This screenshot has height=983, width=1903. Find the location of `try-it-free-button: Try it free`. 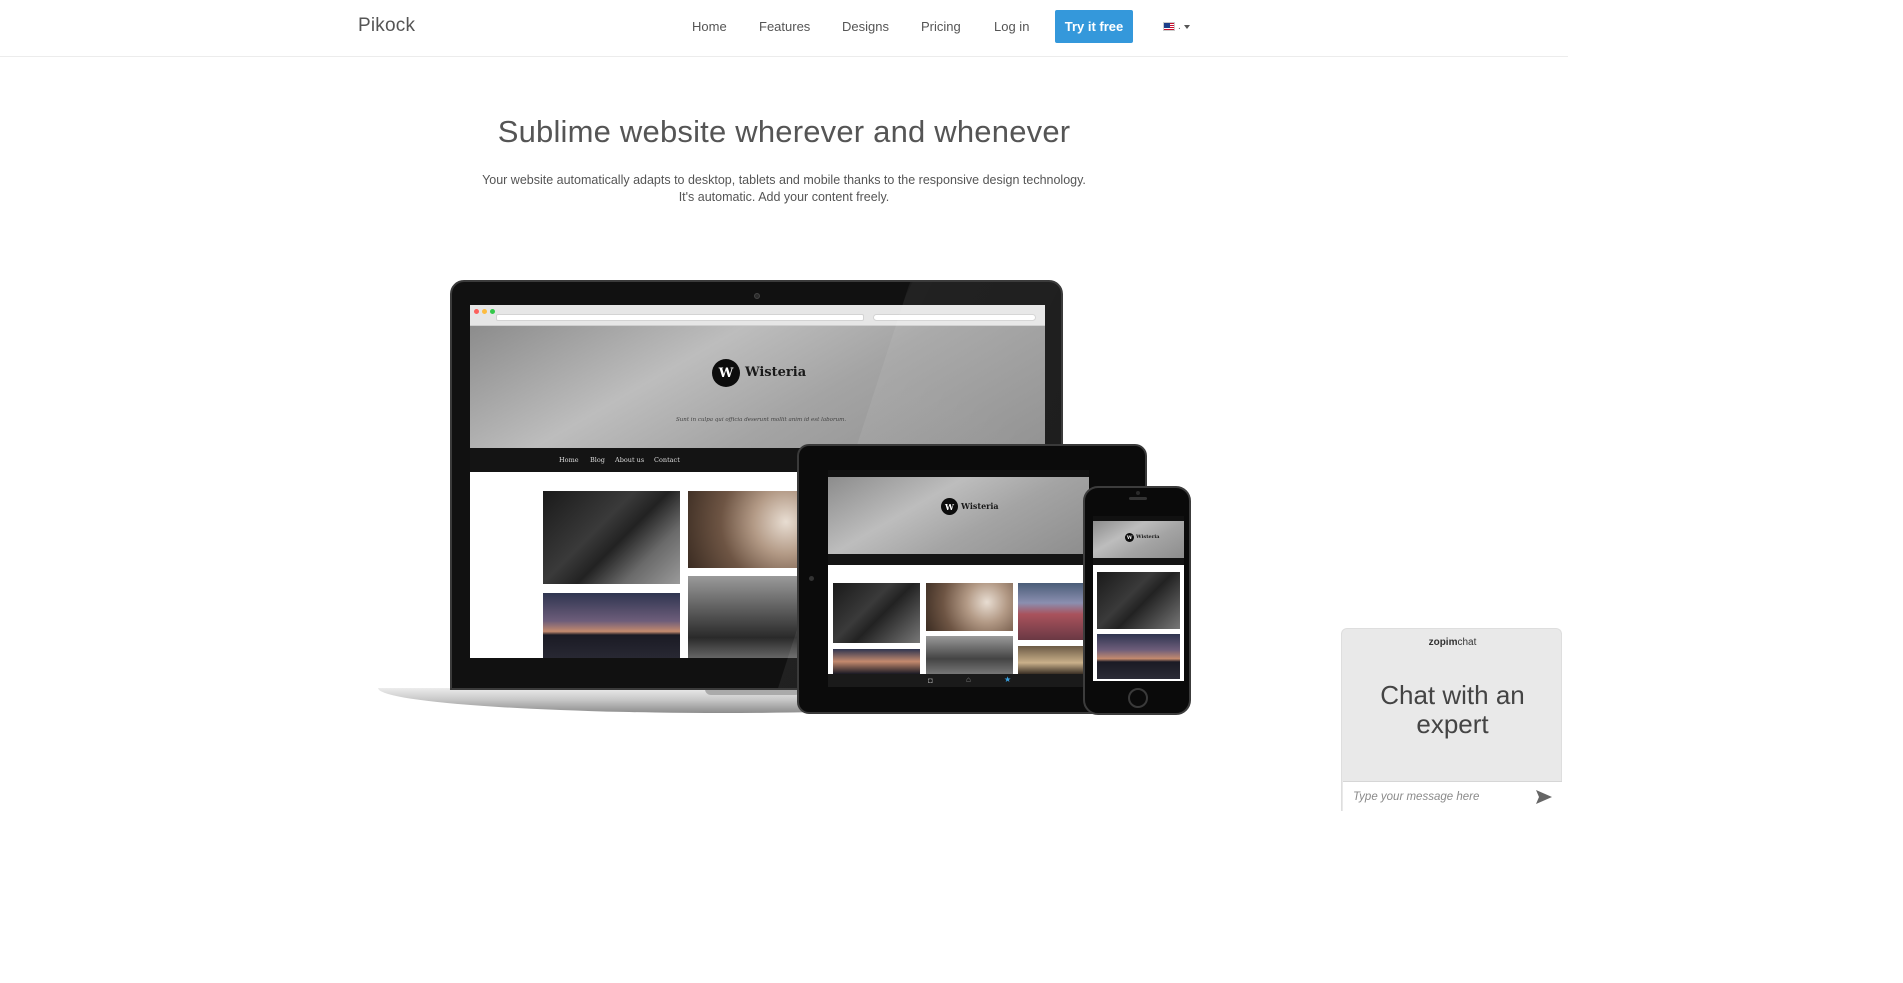

try-it-free-button: Try it free is located at coordinates (1094, 26).